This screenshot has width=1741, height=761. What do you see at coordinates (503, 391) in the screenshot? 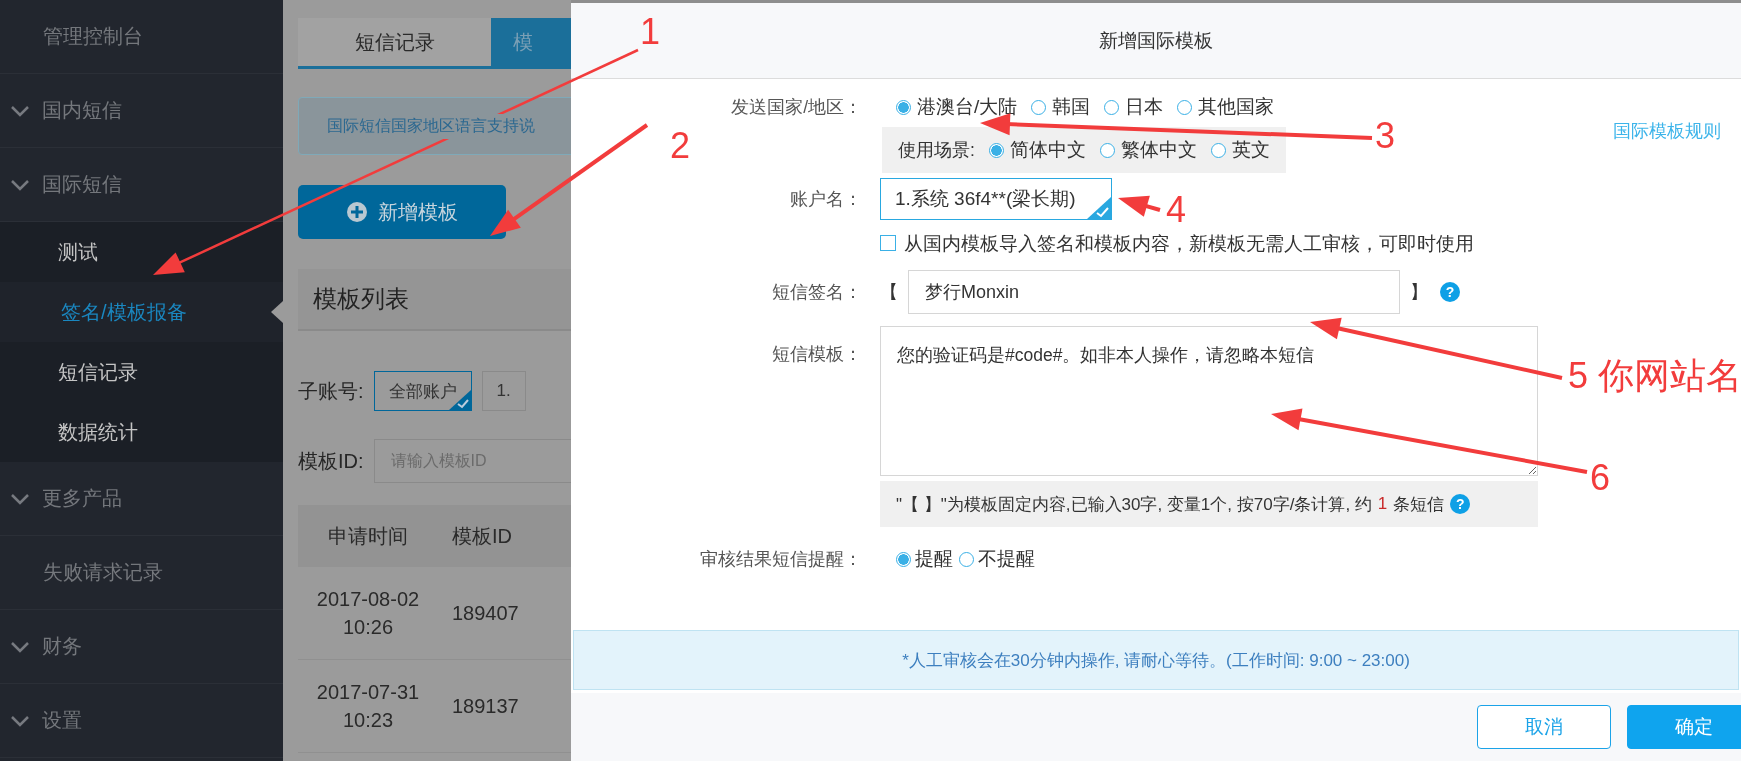
I see `account-option: 1.` at bounding box center [503, 391].